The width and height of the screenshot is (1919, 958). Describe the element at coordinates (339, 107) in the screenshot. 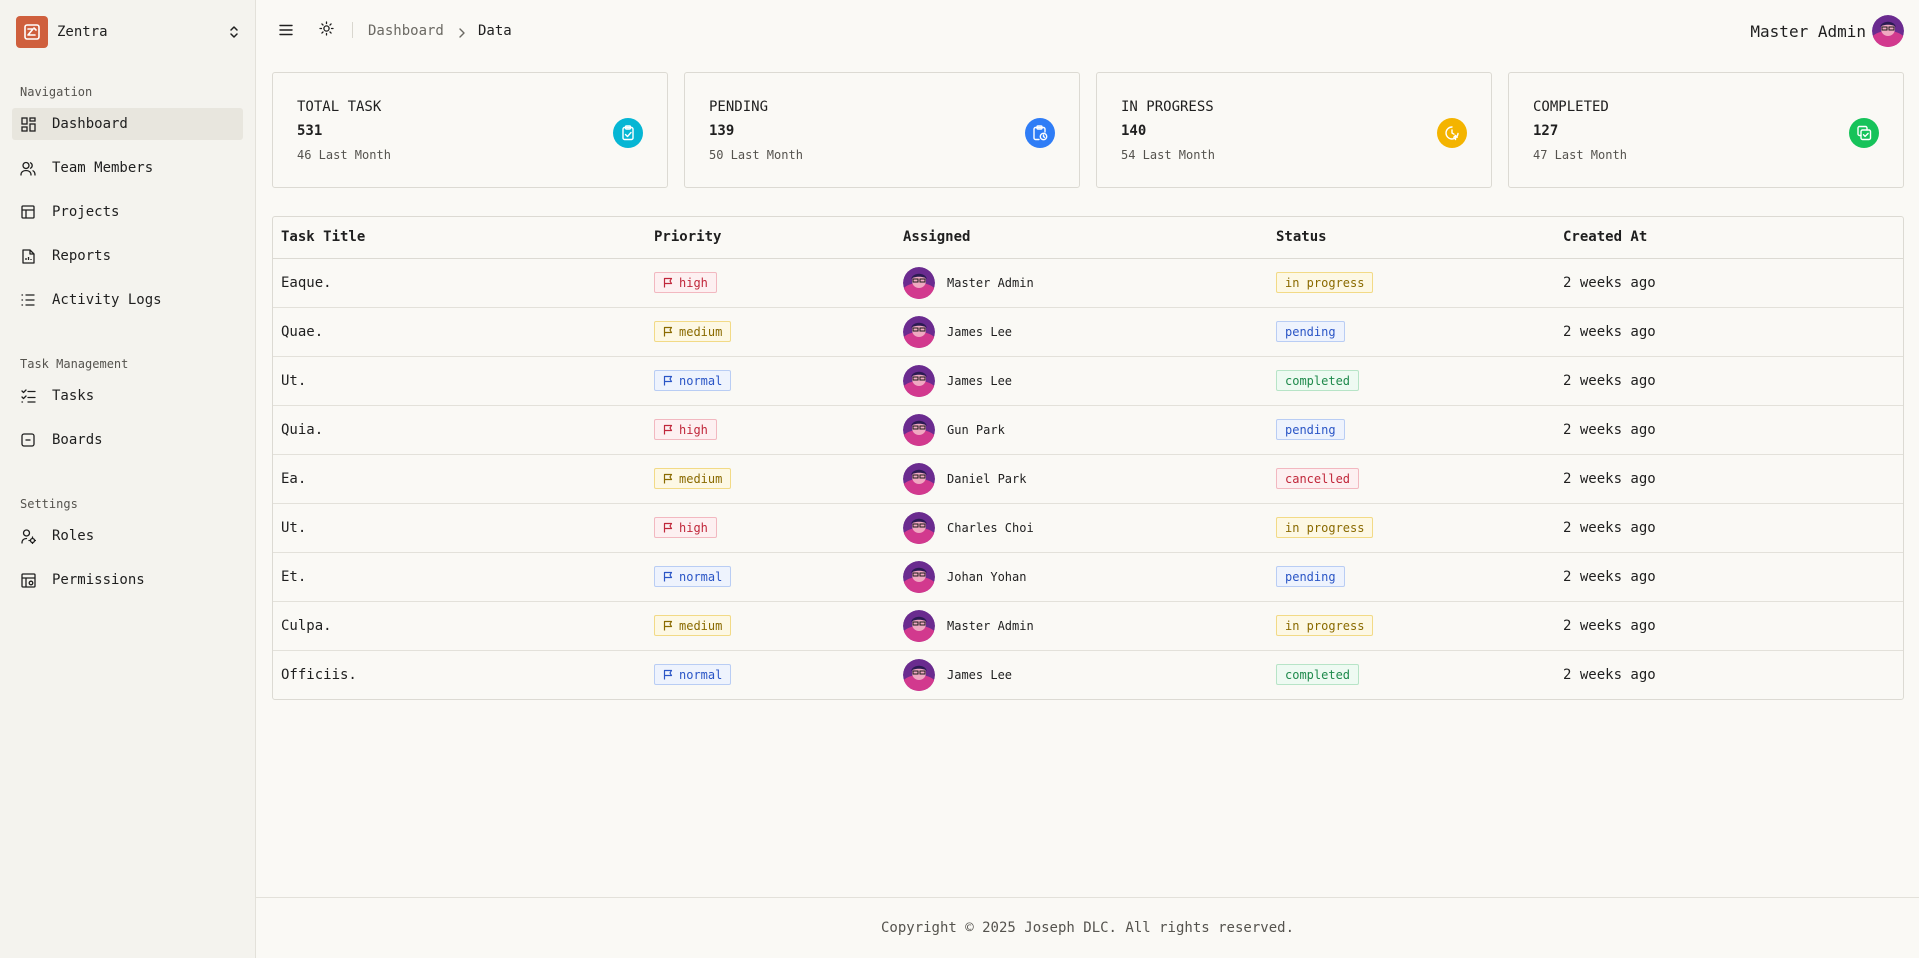

I see `stat-card-title: TOTAL TASK` at that location.